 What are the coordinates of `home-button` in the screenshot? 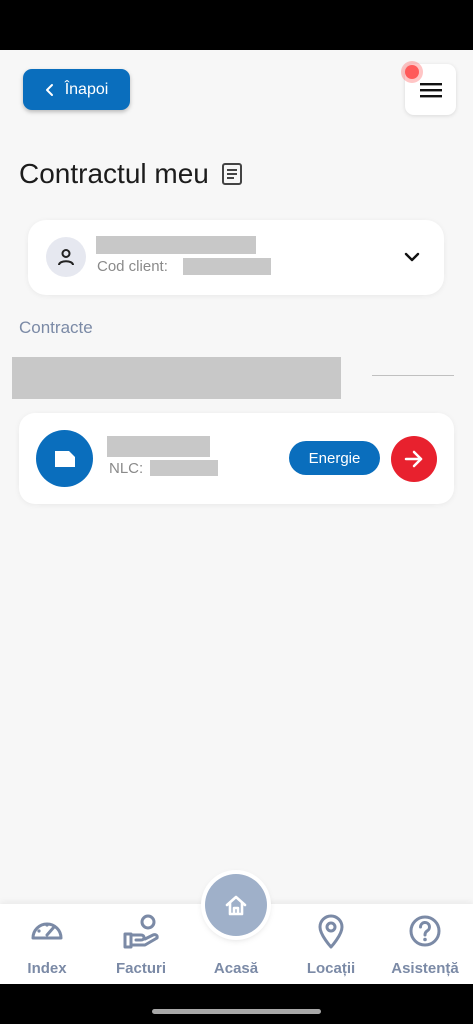 It's located at (236, 905).